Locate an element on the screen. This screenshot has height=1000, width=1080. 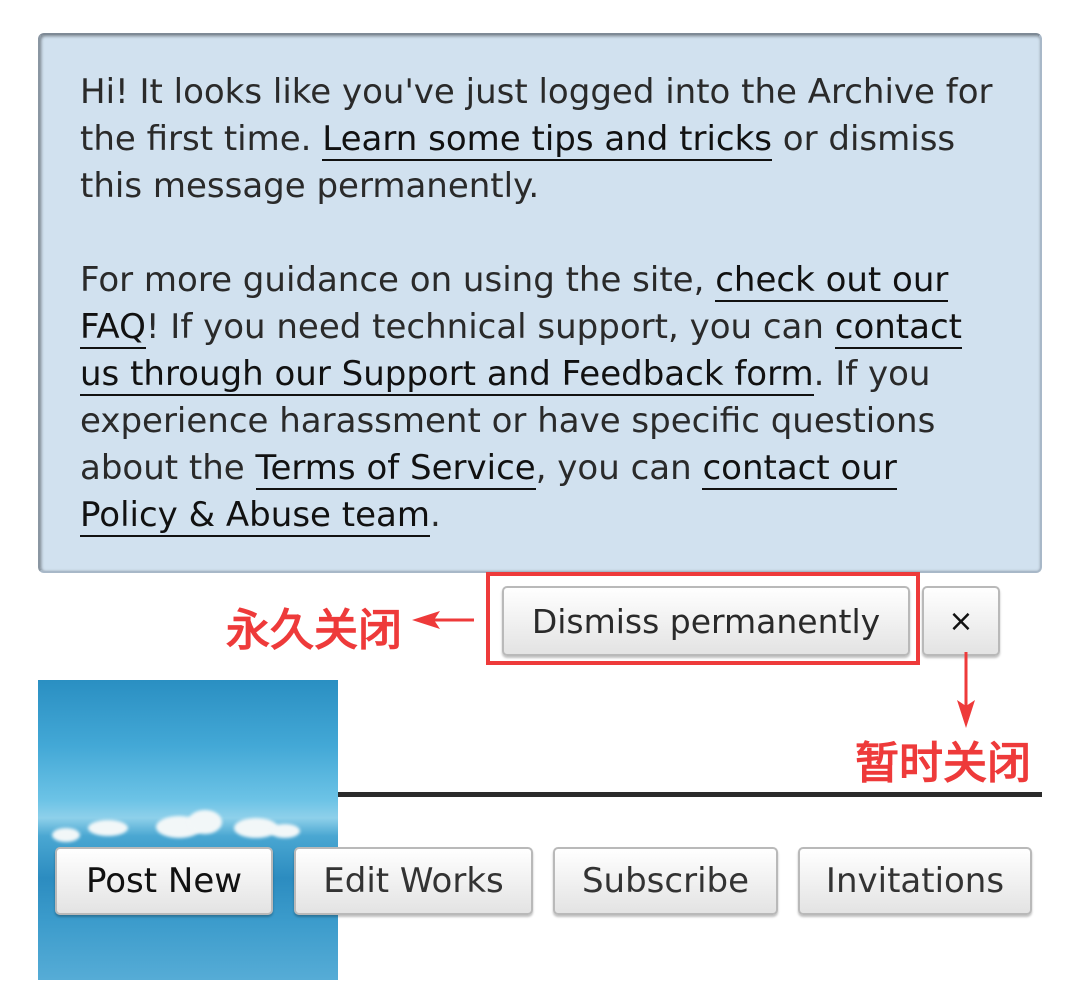
annotation-dismiss-permanently: 永久关闭 is located at coordinates (314, 630).